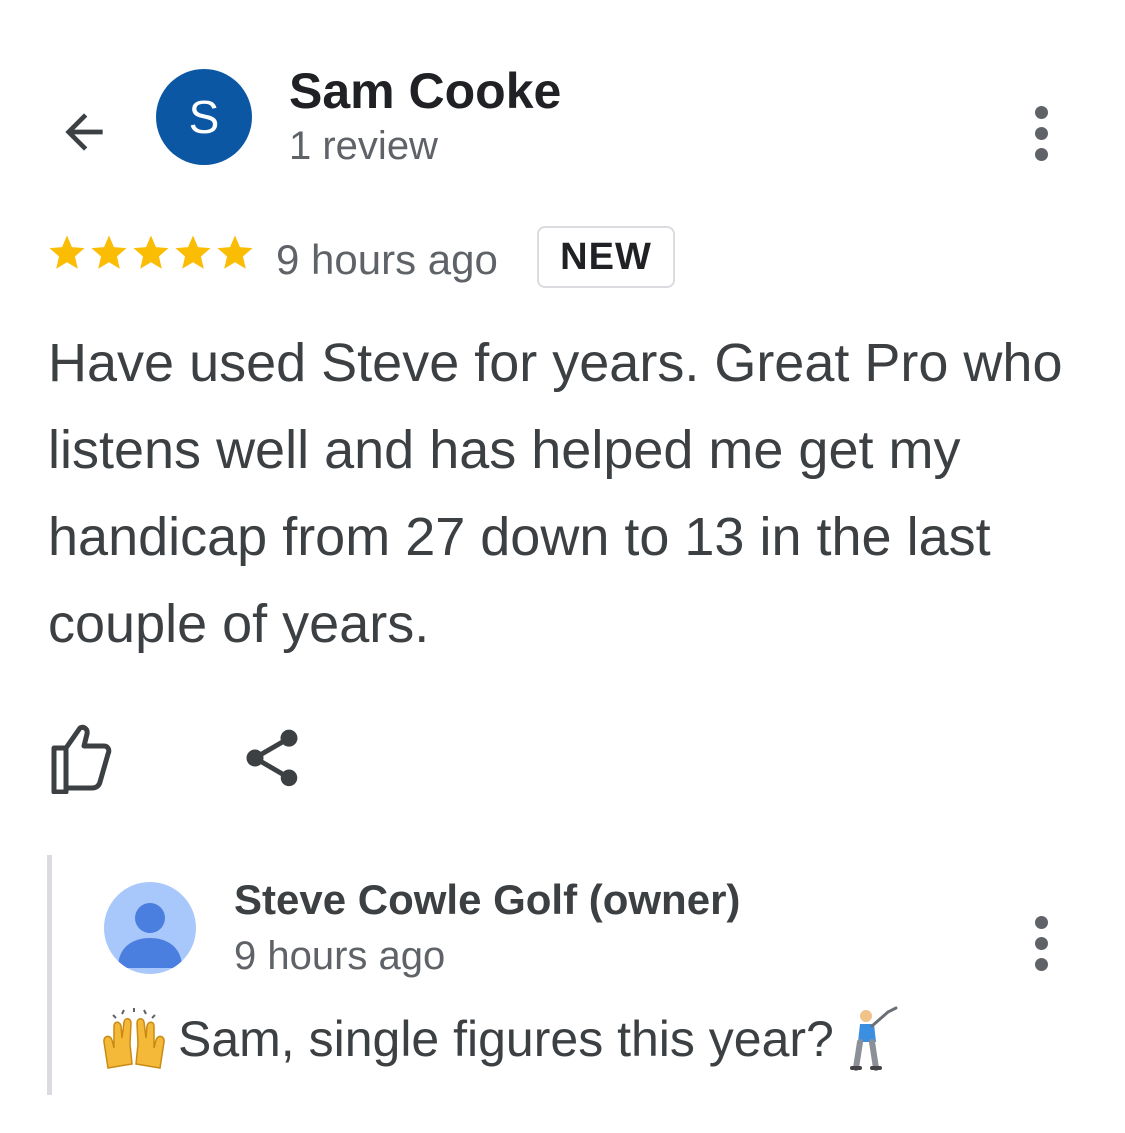 The image size is (1125, 1133). Describe the element at coordinates (425, 91) in the screenshot. I see `reviewer-name: Sam Cooke` at that location.